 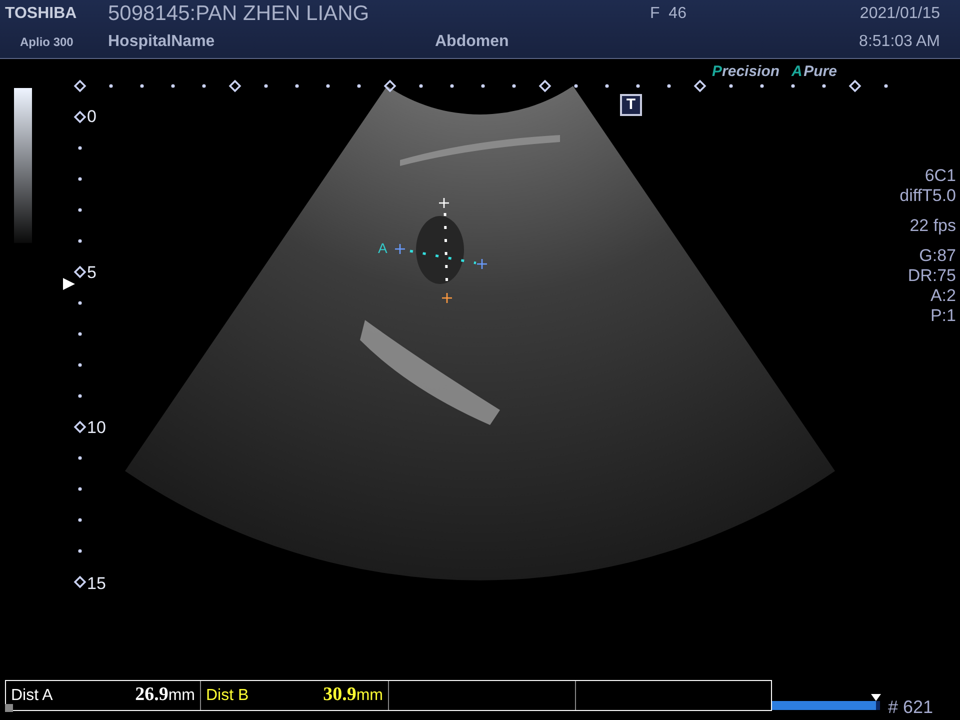 I want to click on scanner-model: Aplio 300, so click(x=46, y=42).